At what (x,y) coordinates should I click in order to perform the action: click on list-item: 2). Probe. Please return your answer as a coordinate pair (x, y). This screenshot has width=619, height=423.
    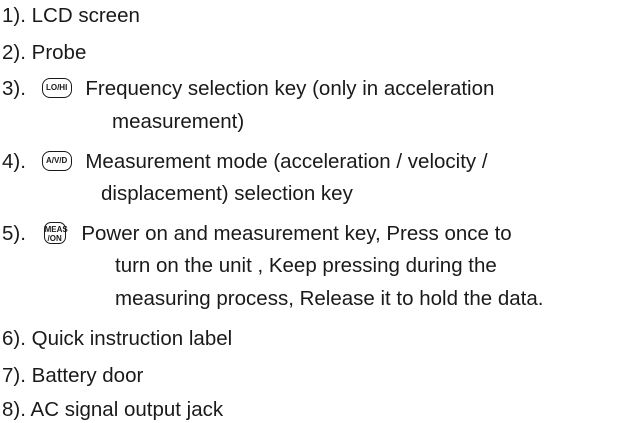
    Looking at the image, I should click on (44, 53).